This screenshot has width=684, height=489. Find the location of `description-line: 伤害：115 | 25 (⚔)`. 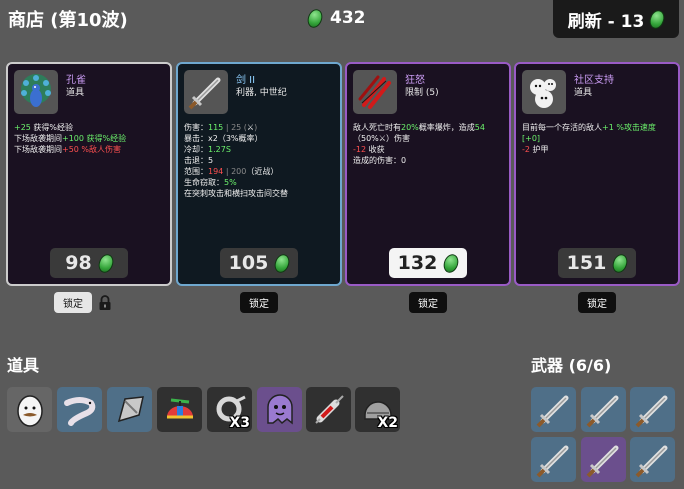

description-line: 伤害：115 | 25 (⚔) is located at coordinates (260, 127).